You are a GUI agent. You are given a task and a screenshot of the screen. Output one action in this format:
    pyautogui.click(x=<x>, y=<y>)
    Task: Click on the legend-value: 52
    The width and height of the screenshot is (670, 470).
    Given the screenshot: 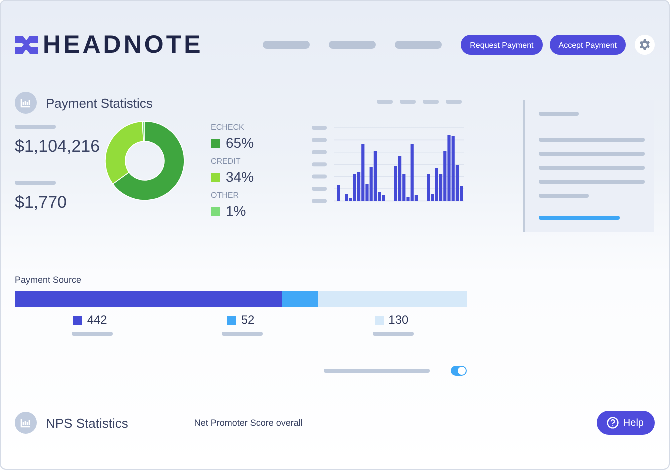 What is the action you would take?
    pyautogui.click(x=248, y=320)
    